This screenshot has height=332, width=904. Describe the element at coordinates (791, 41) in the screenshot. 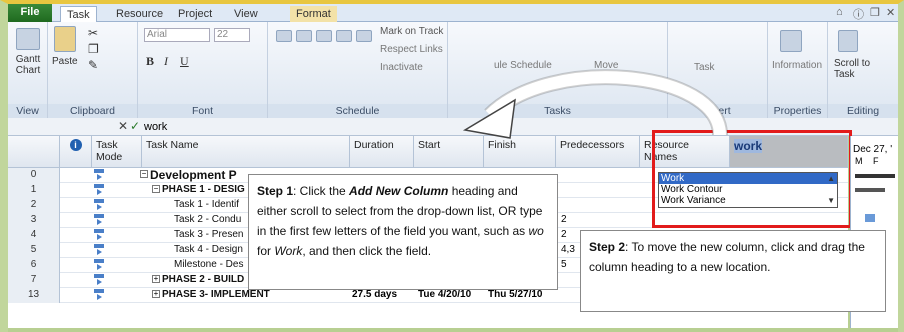

I see `information-icon` at that location.